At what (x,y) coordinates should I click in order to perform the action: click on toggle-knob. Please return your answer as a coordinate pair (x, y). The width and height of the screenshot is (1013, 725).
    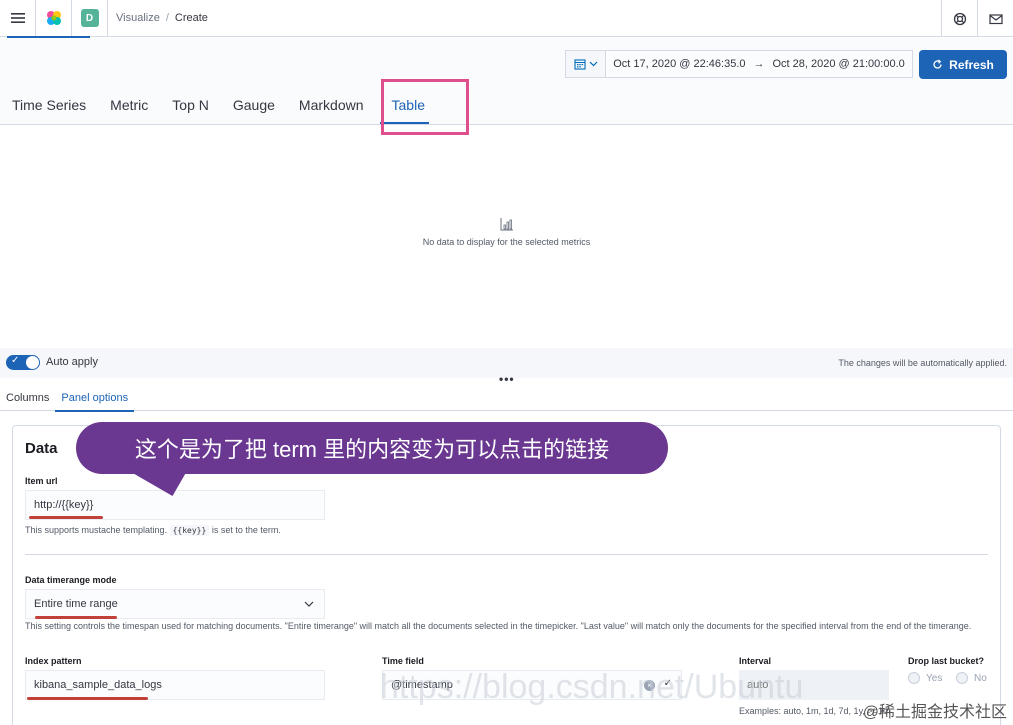
    Looking at the image, I should click on (32, 362).